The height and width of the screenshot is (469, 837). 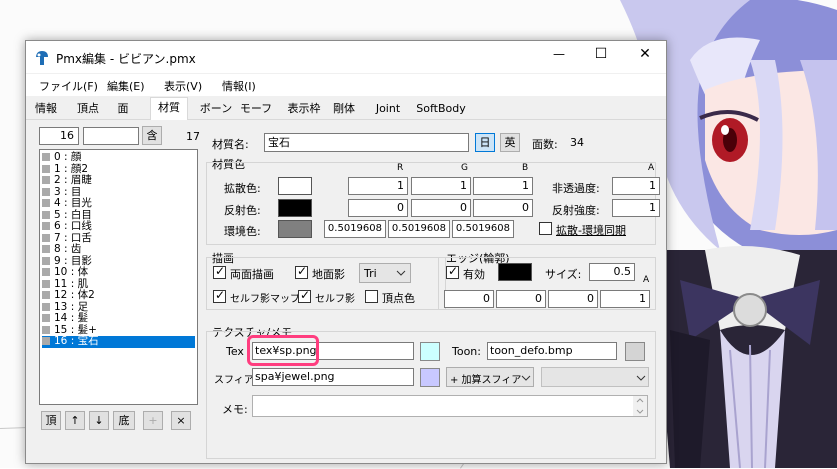 I want to click on tab-face: 面, so click(x=123, y=109).